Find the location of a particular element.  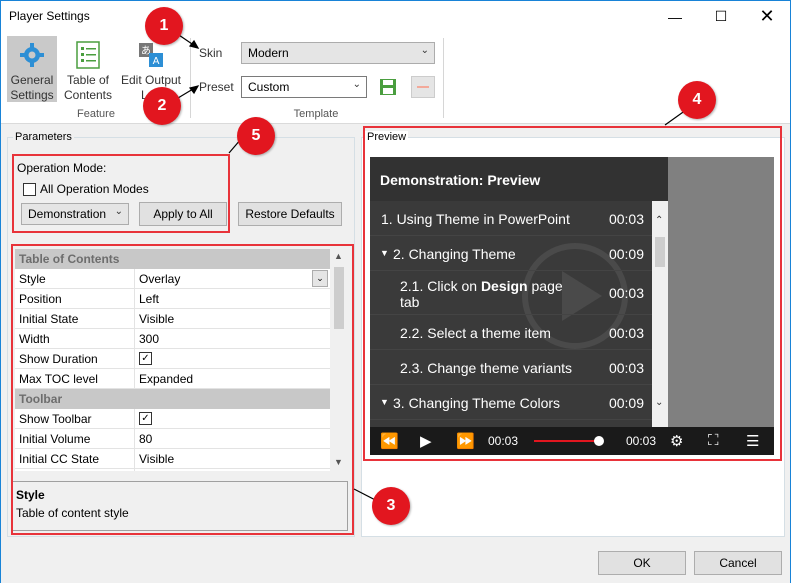

callout-badge-4: 4 is located at coordinates (697, 100).